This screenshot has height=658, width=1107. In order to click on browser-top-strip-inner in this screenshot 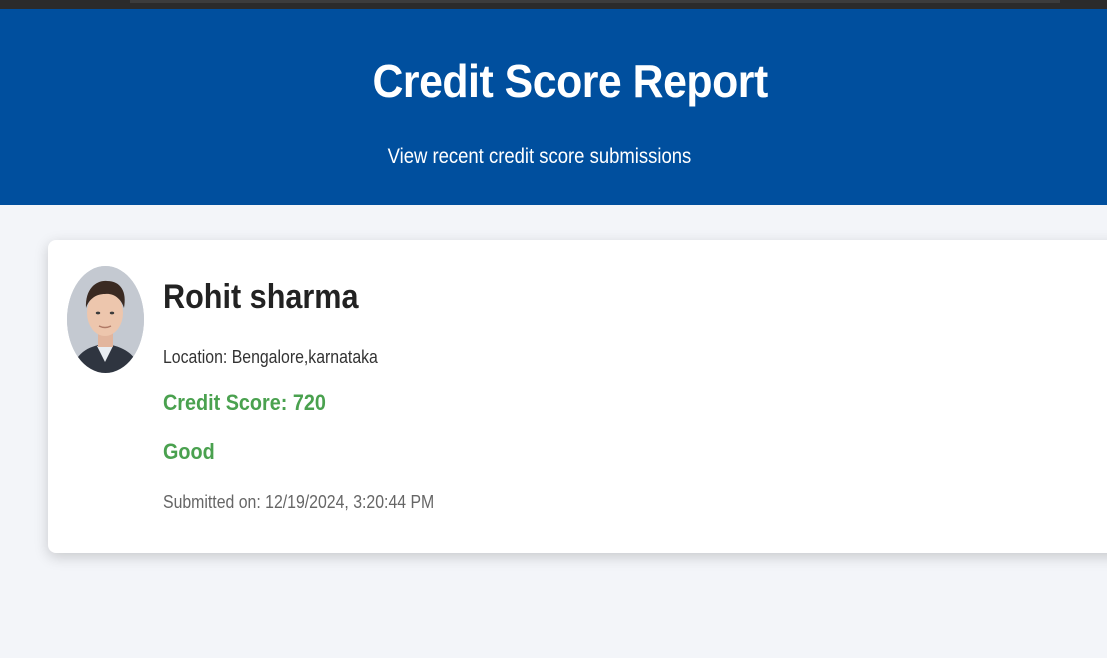, I will do `click(595, 1)`.